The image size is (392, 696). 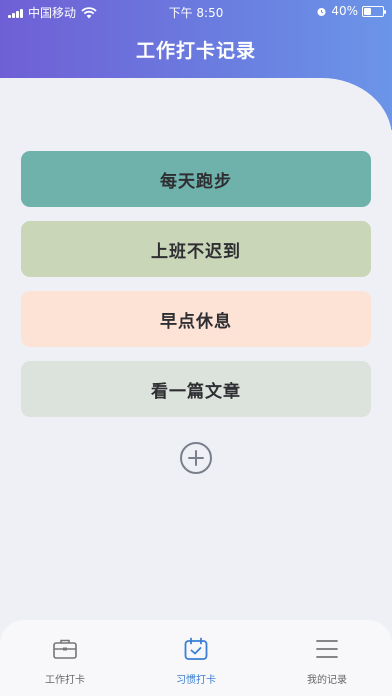 I want to click on tab-my-records: 我的记录, so click(x=327, y=661).